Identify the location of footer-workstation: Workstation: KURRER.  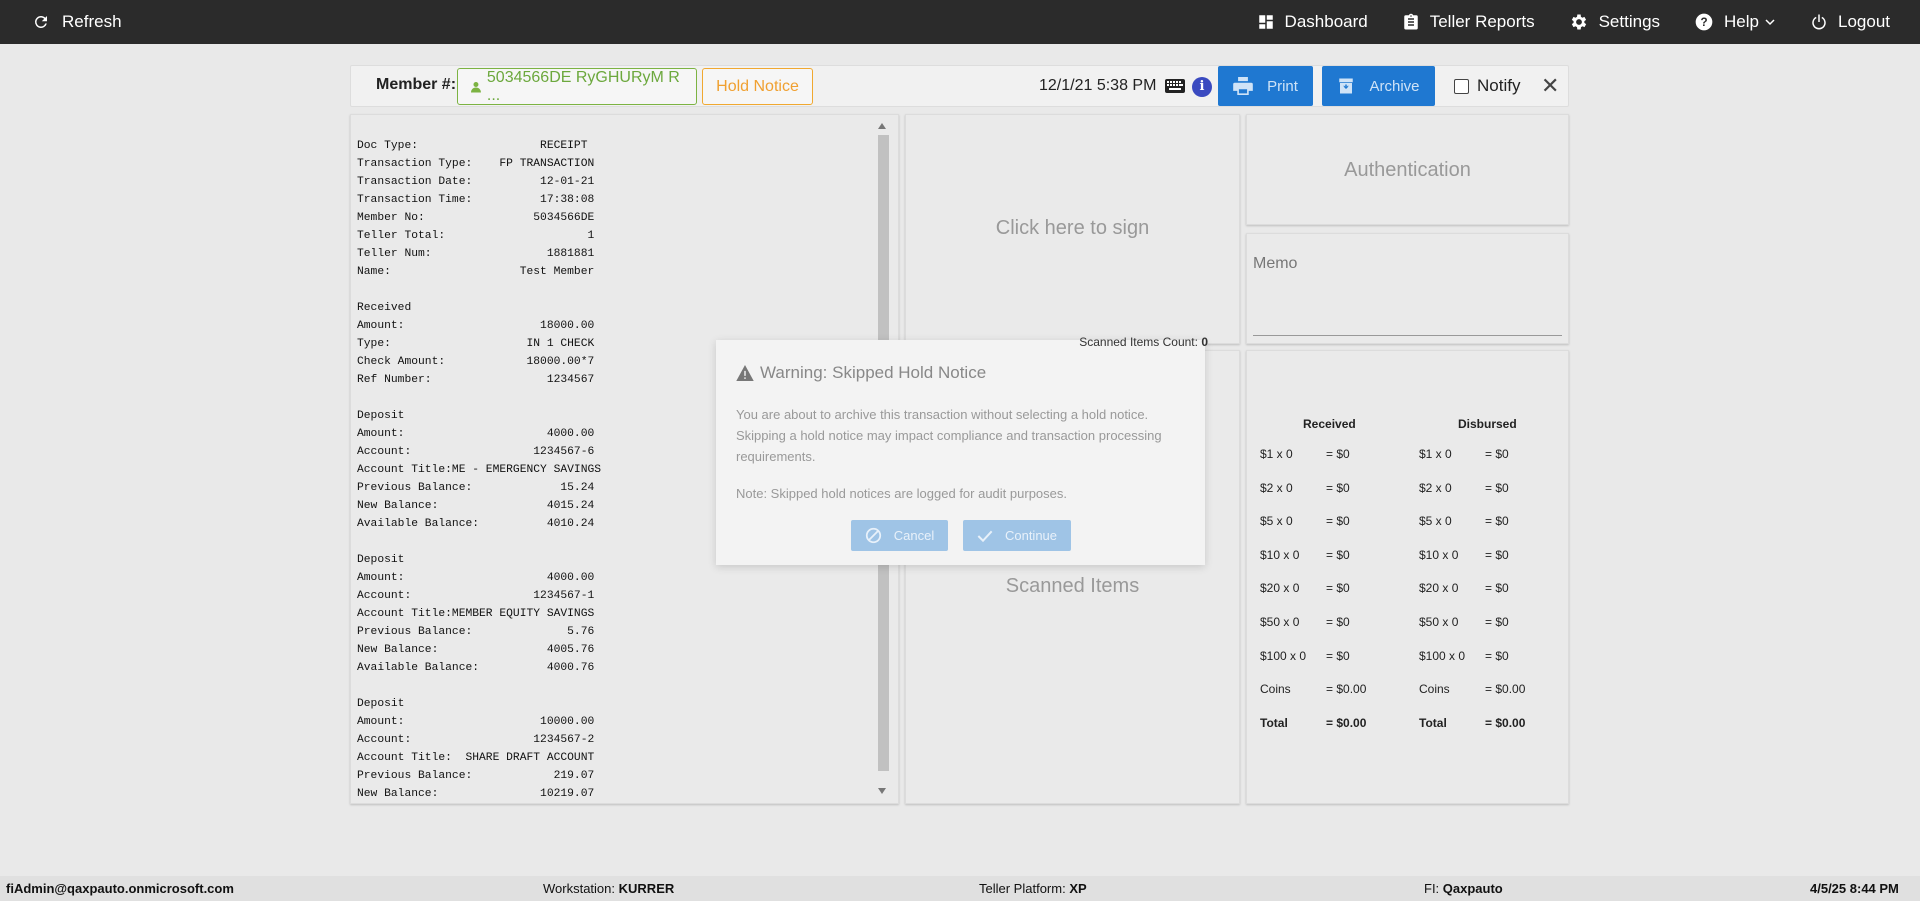
(608, 888).